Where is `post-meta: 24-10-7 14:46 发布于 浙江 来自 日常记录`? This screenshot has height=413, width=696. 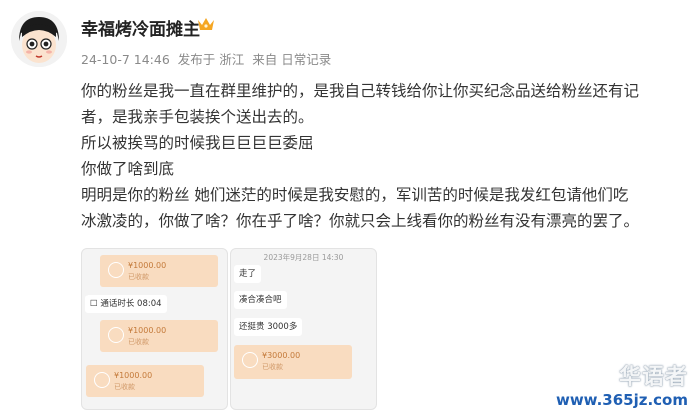 post-meta: 24-10-7 14:46 发布于 浙江 来自 日常记录 is located at coordinates (208, 58).